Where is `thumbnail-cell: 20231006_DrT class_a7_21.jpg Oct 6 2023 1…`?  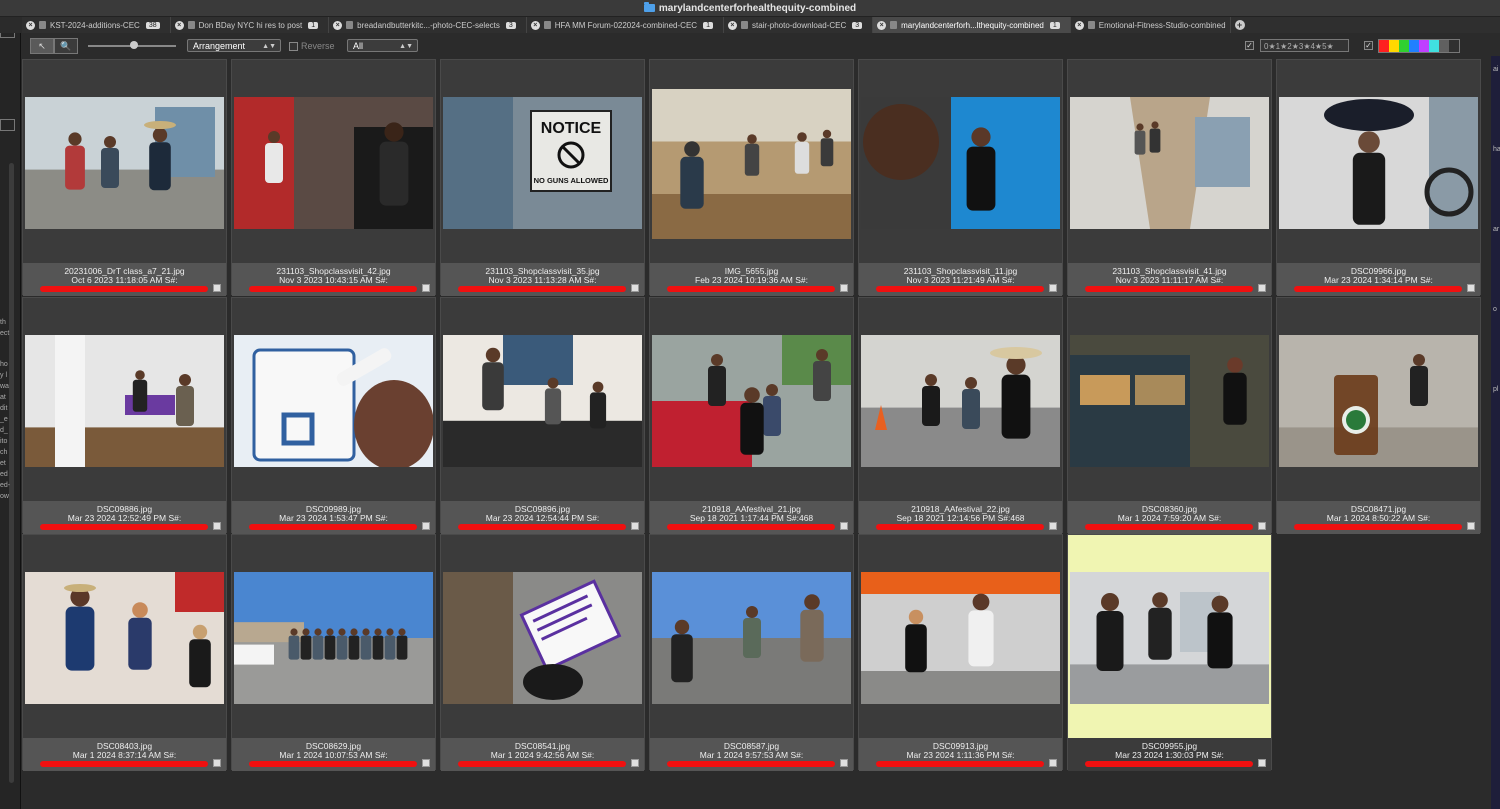
thumbnail-cell: 20231006_DrT class_a7_21.jpg Oct 6 2023 1… is located at coordinates (124, 177).